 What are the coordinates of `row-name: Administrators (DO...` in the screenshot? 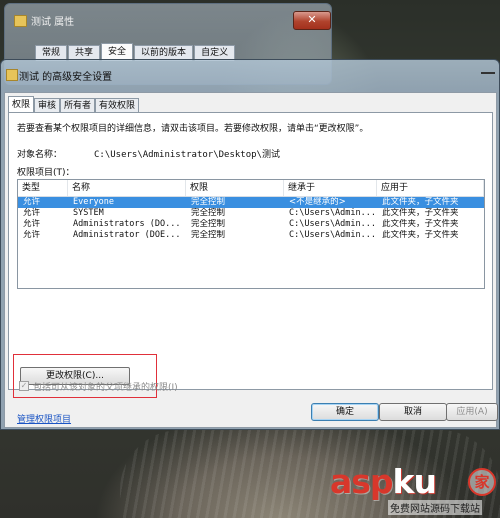 It's located at (127, 224).